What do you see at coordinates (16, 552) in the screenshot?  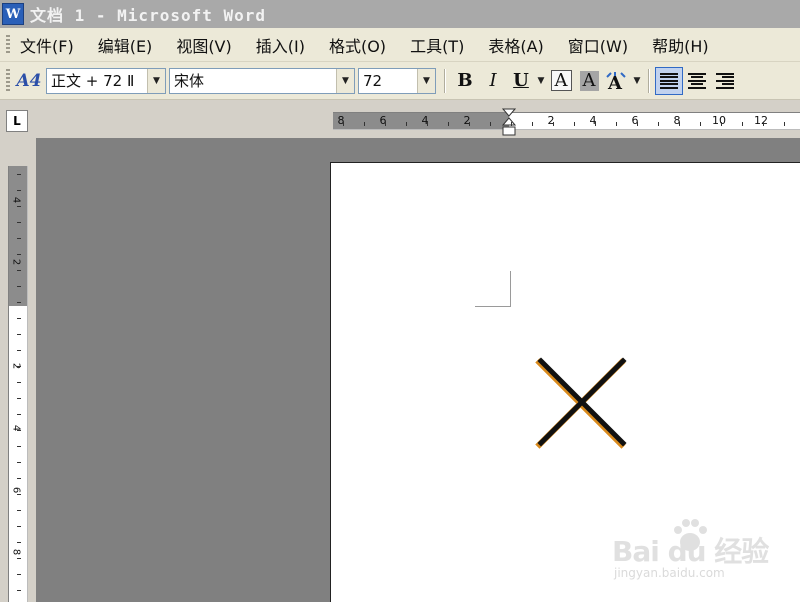 I see `ruler-label: 8` at bounding box center [16, 552].